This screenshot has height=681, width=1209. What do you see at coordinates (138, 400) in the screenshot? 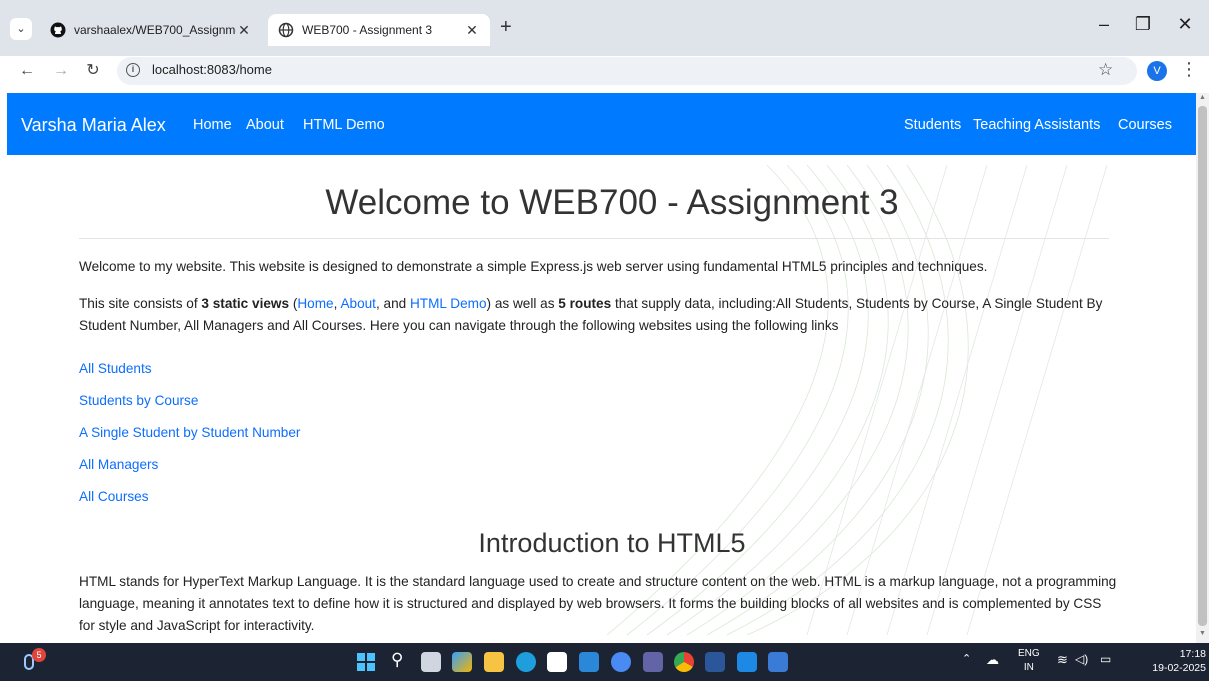
I see `link-students-by-course: Students by Course` at bounding box center [138, 400].